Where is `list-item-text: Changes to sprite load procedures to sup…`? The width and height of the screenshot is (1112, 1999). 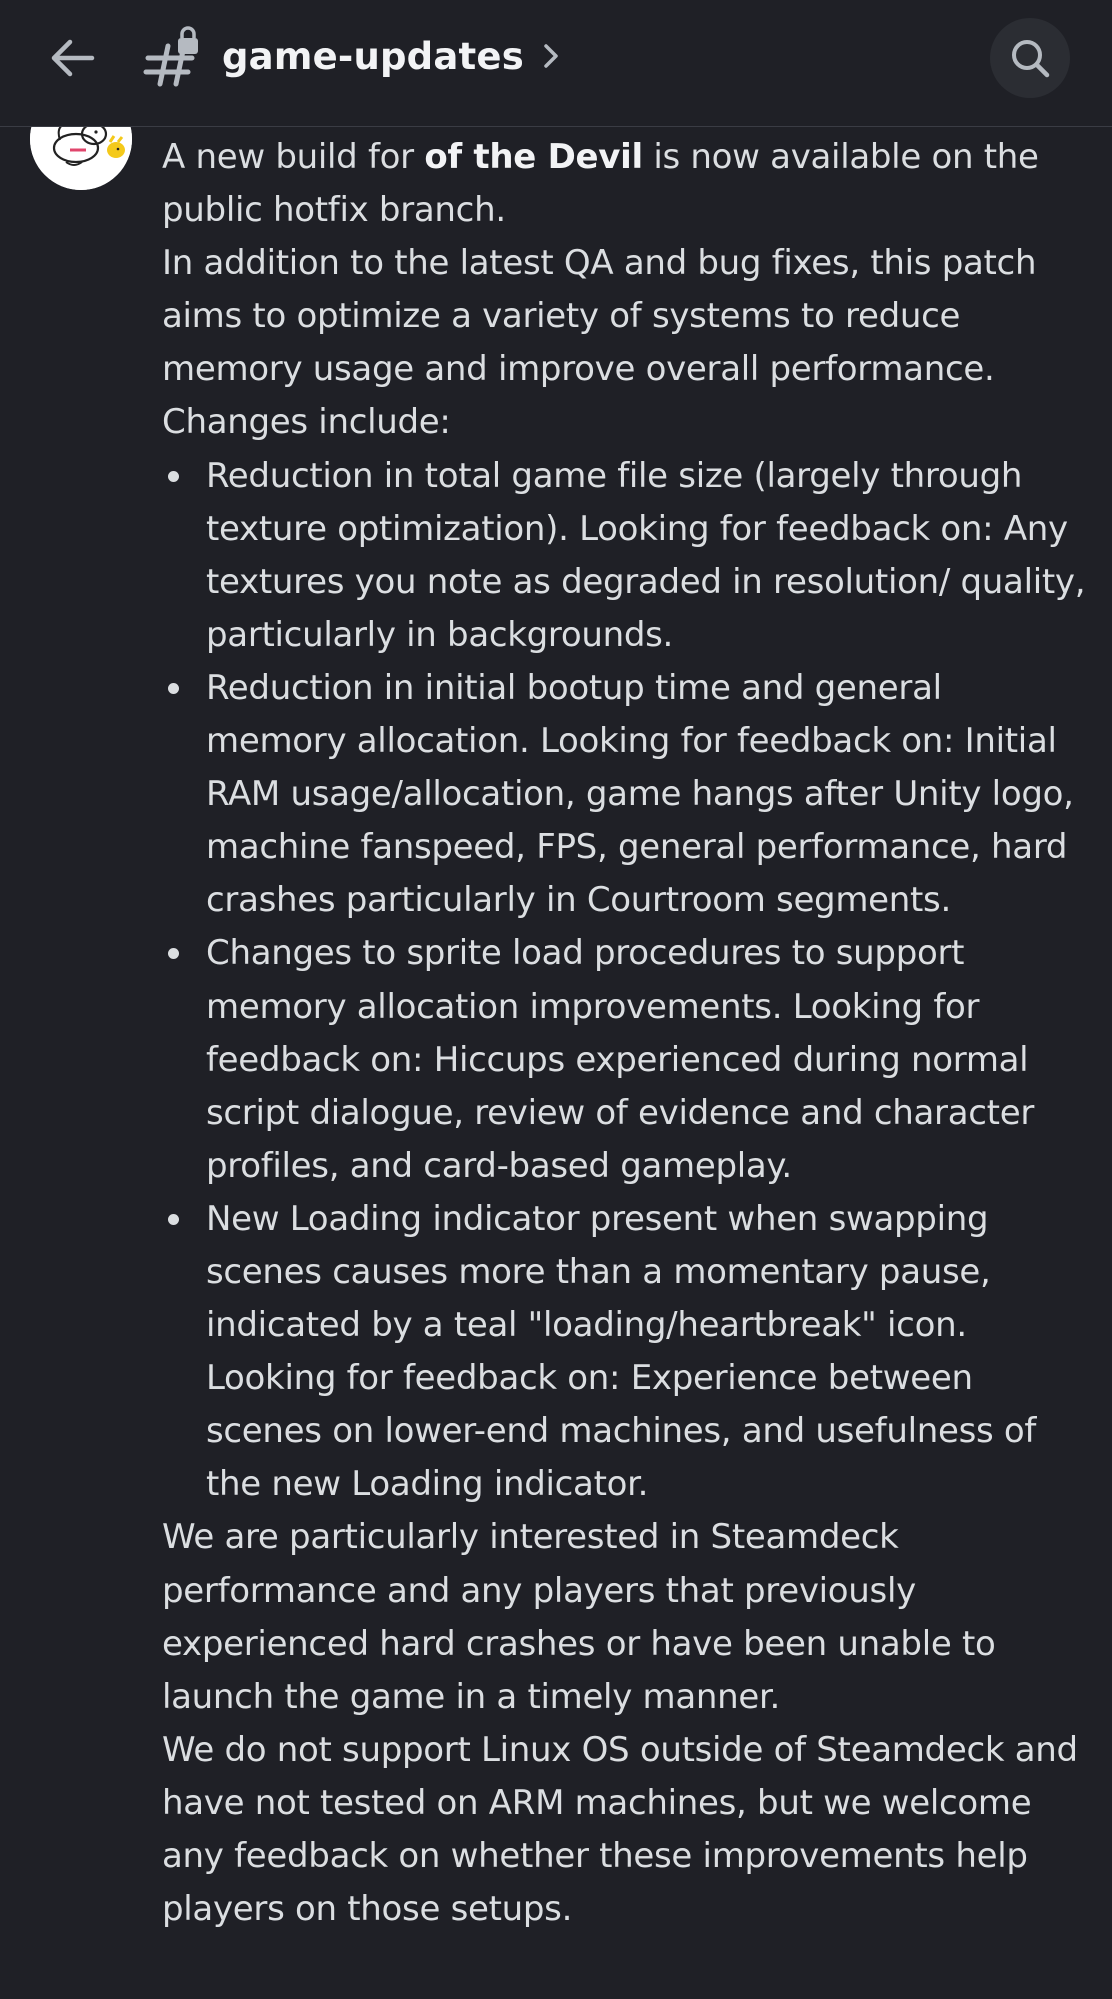 list-item-text: Changes to sprite load procedures to sup… is located at coordinates (620, 1059).